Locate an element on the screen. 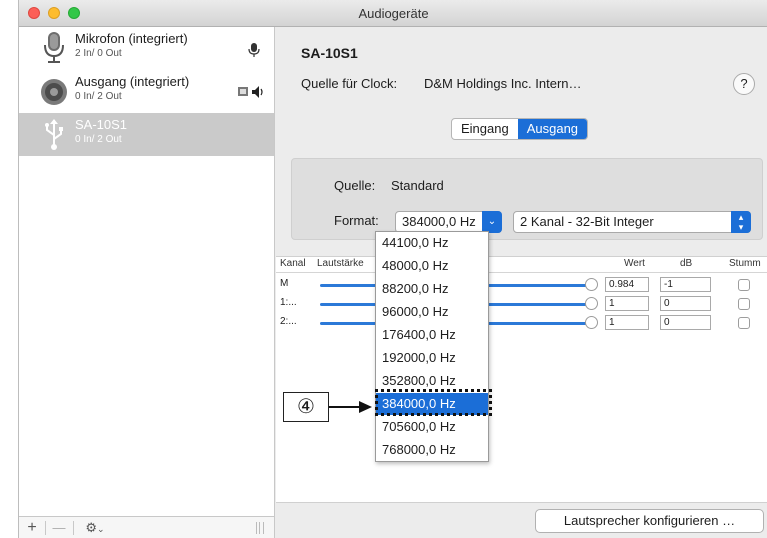 The image size is (767, 538). sample-rate-option: 768000,0 Hz is located at coordinates (432, 450).